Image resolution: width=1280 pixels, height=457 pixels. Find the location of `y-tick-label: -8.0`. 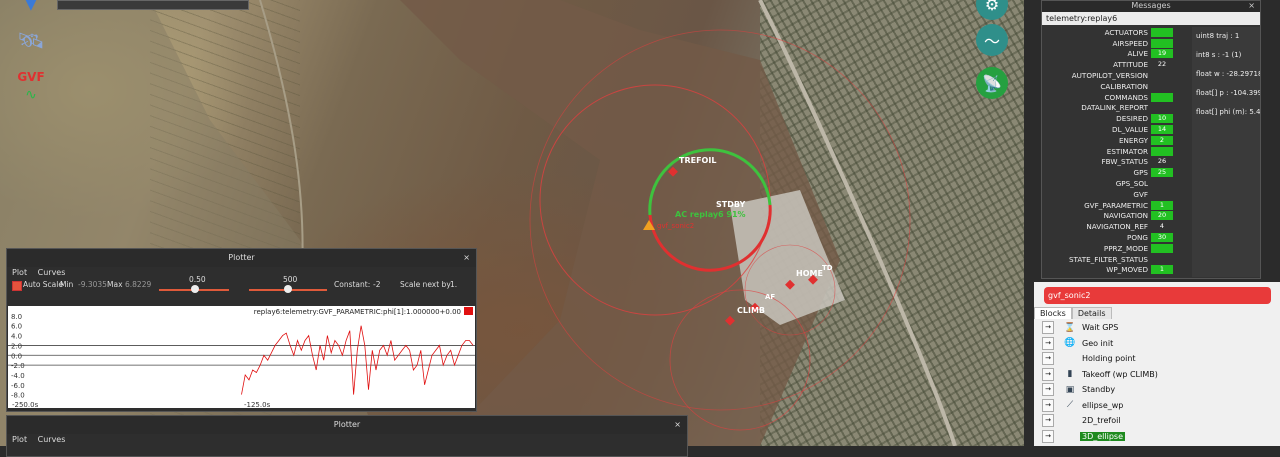

y-tick-label: -8.0 is located at coordinates (18, 396).